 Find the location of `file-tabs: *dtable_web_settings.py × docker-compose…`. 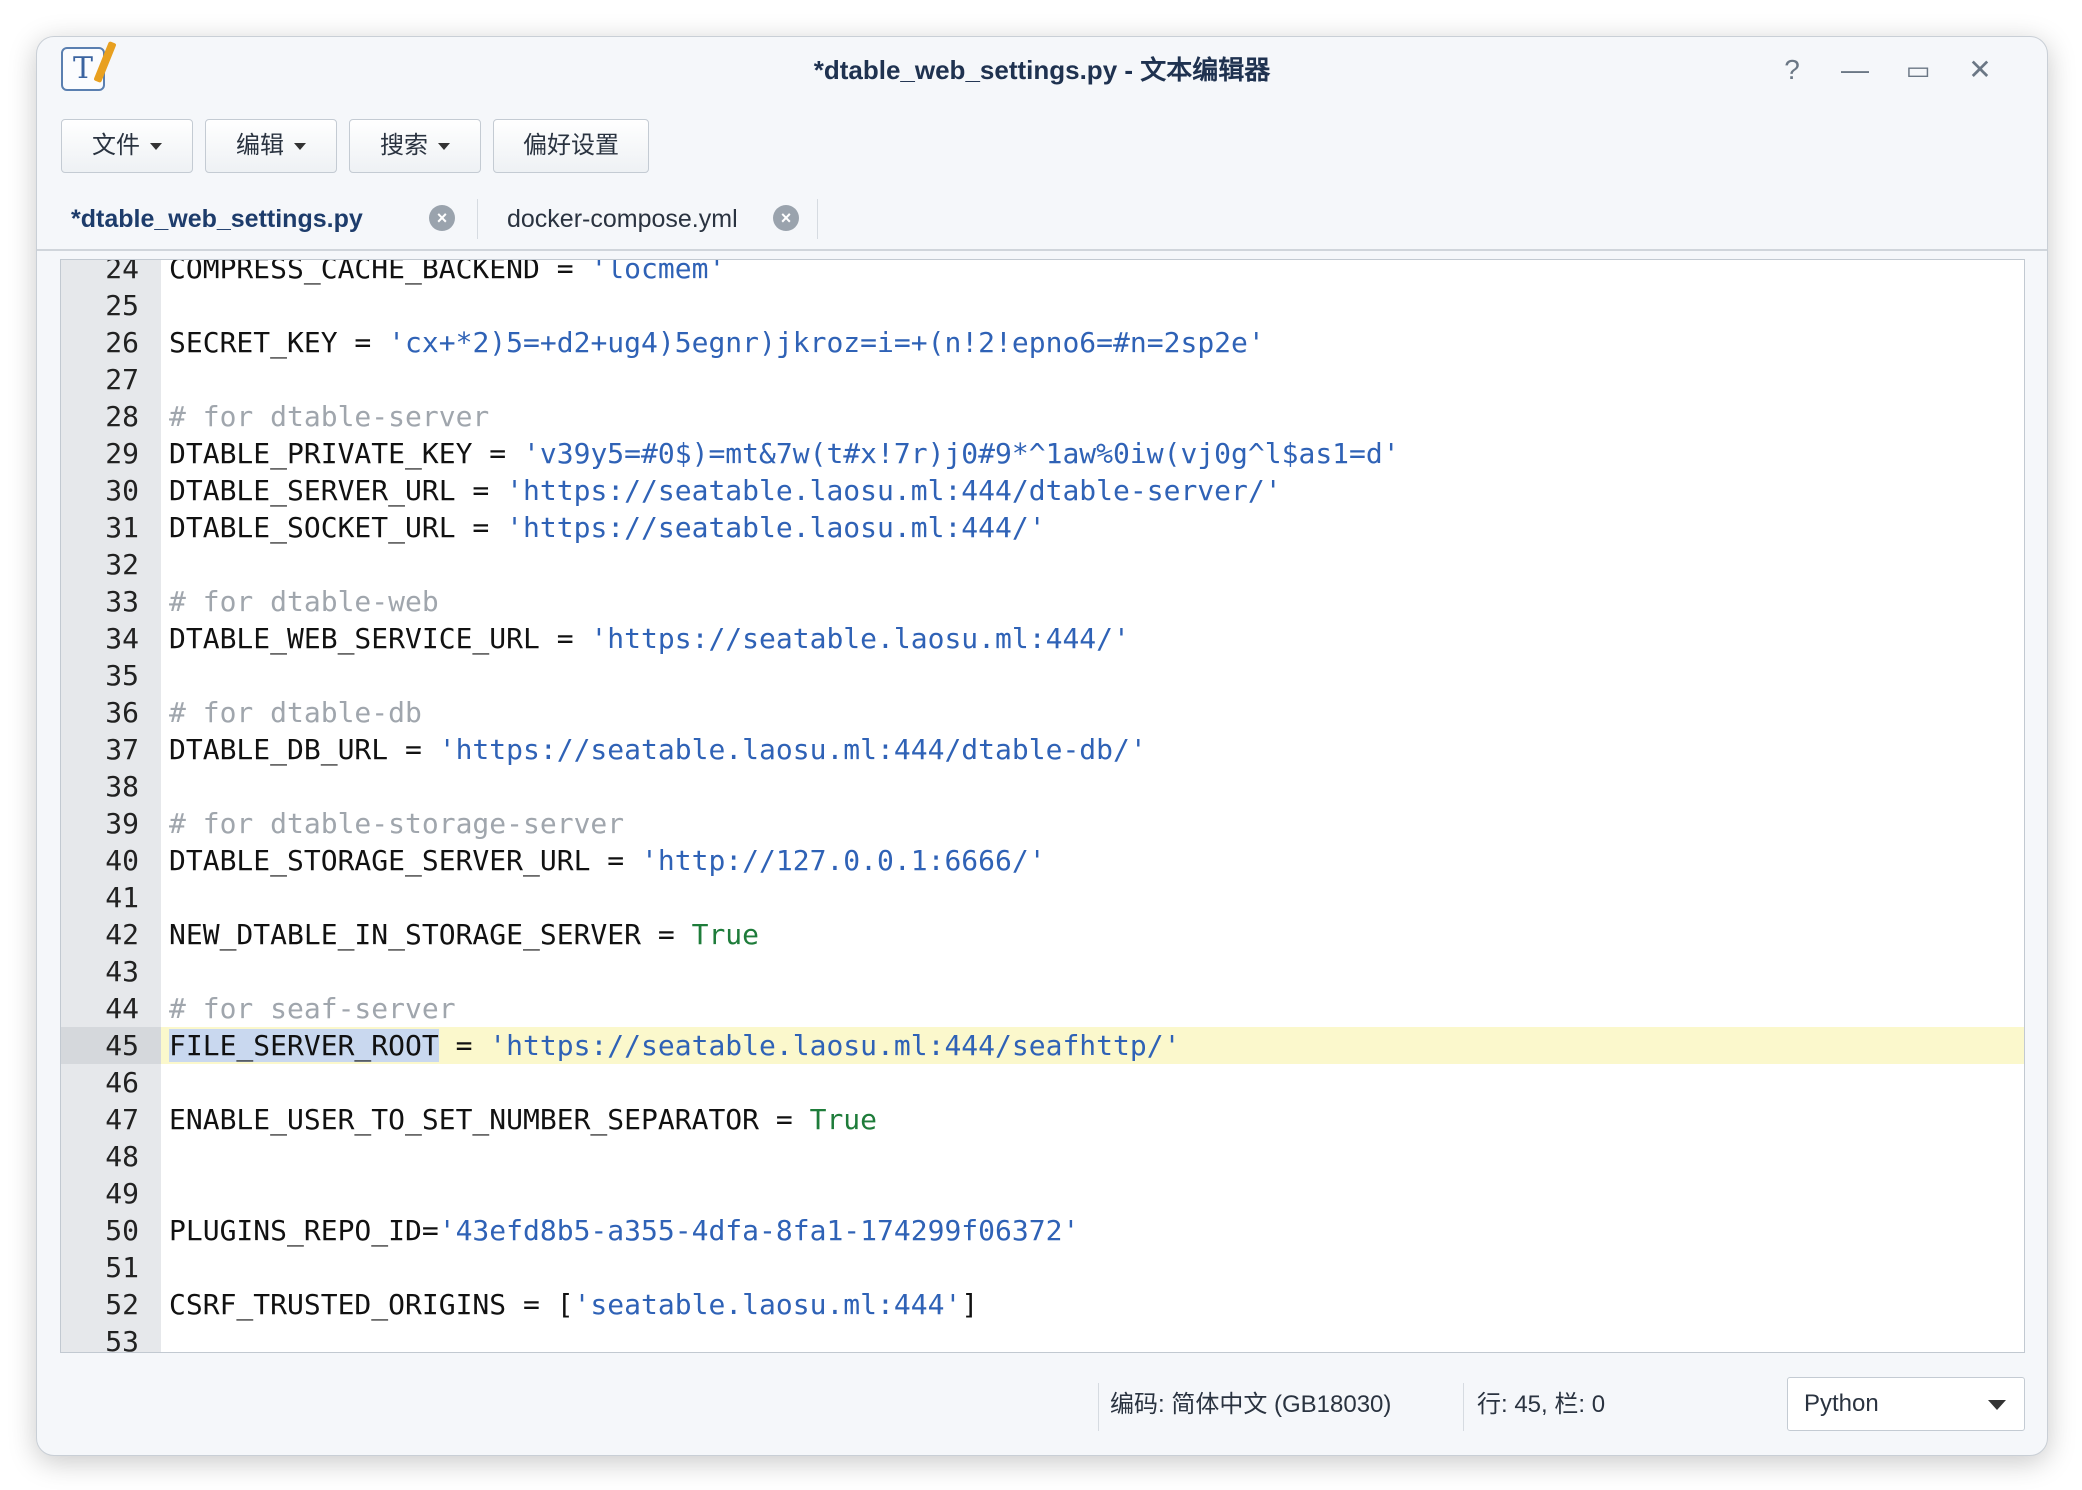

file-tabs: *dtable_web_settings.py × docker-compose… is located at coordinates (1042, 218).